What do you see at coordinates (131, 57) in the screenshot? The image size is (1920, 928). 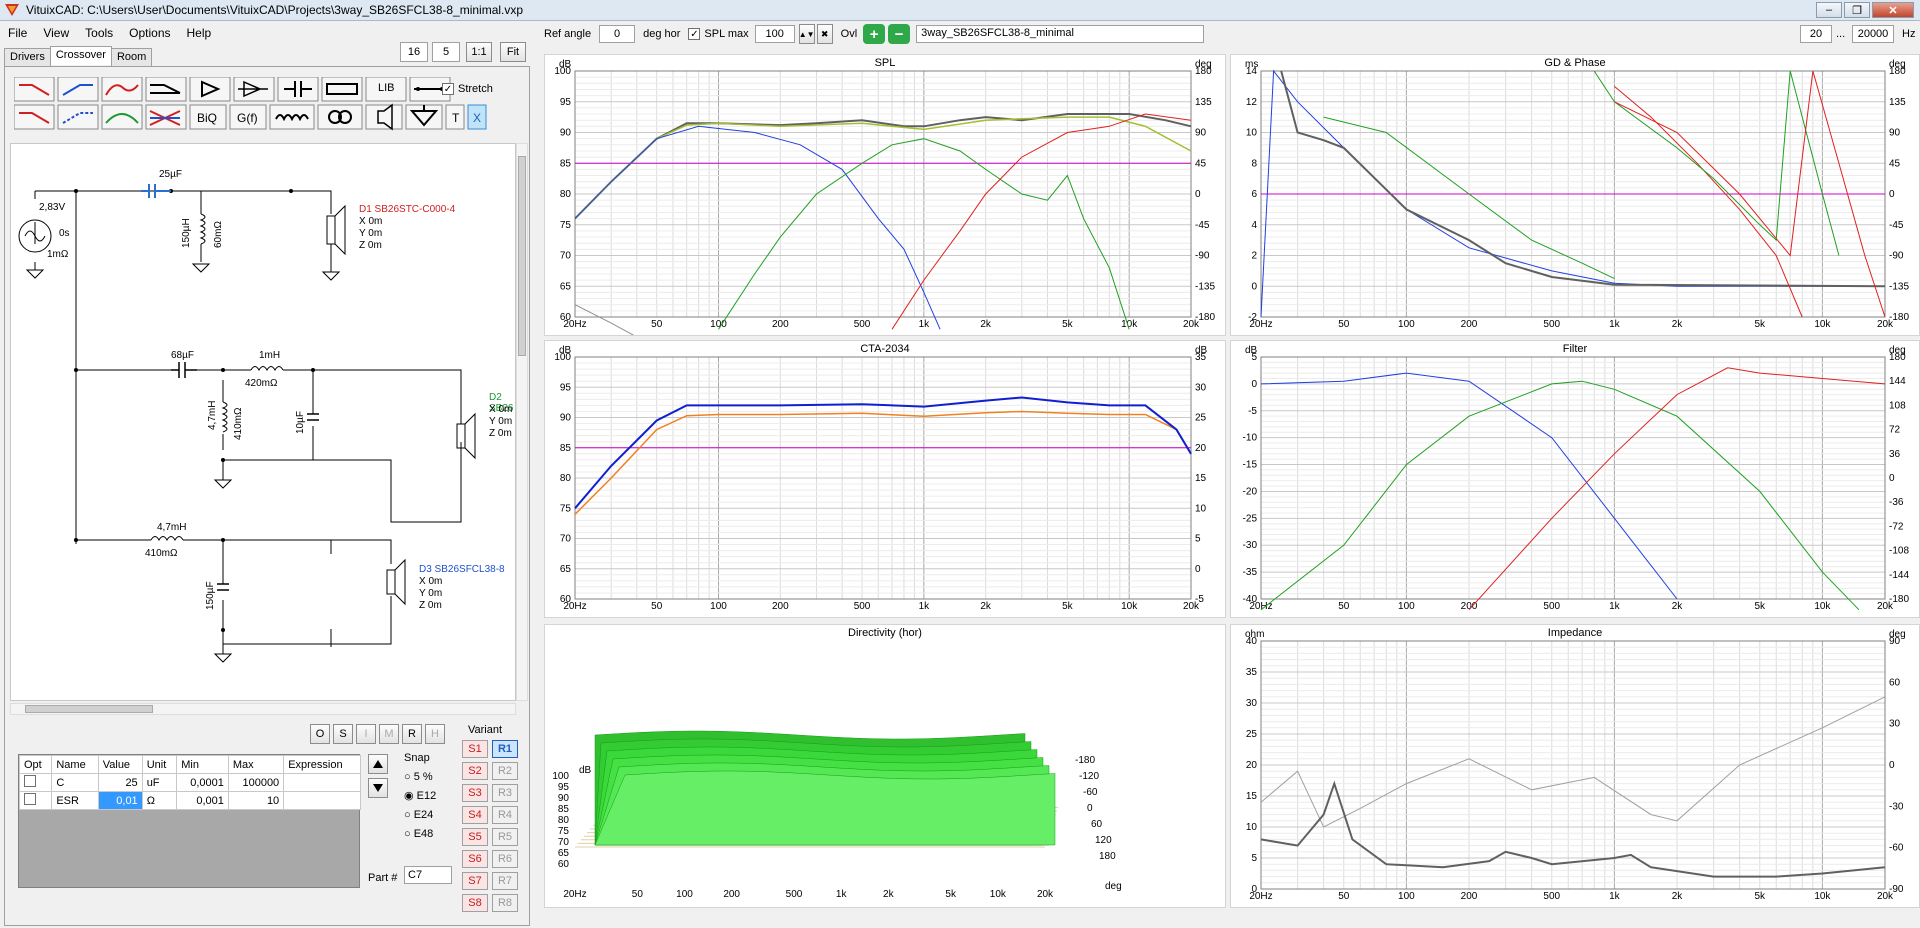 I see `tab-room: Room` at bounding box center [131, 57].